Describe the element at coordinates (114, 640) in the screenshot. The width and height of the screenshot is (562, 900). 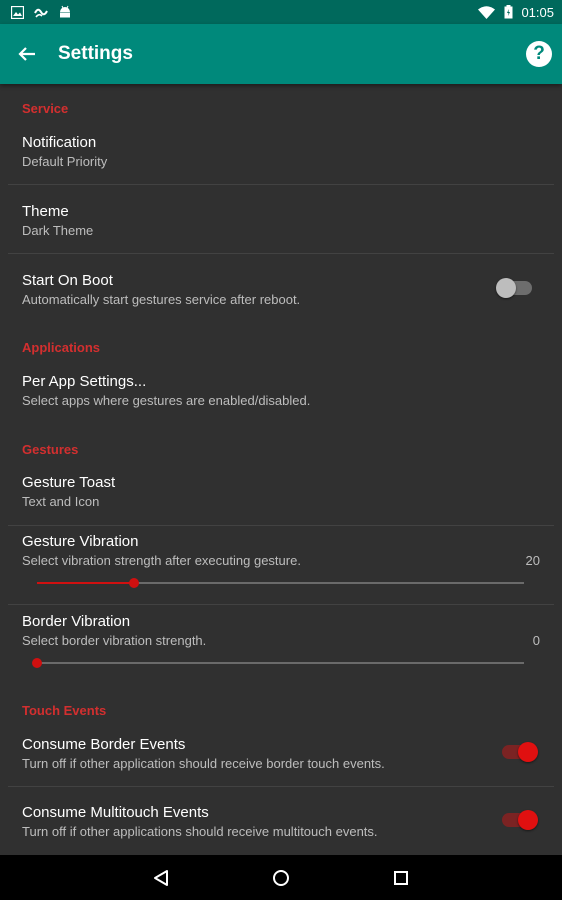
I see `pref-summary: Select border vibration strength.` at that location.